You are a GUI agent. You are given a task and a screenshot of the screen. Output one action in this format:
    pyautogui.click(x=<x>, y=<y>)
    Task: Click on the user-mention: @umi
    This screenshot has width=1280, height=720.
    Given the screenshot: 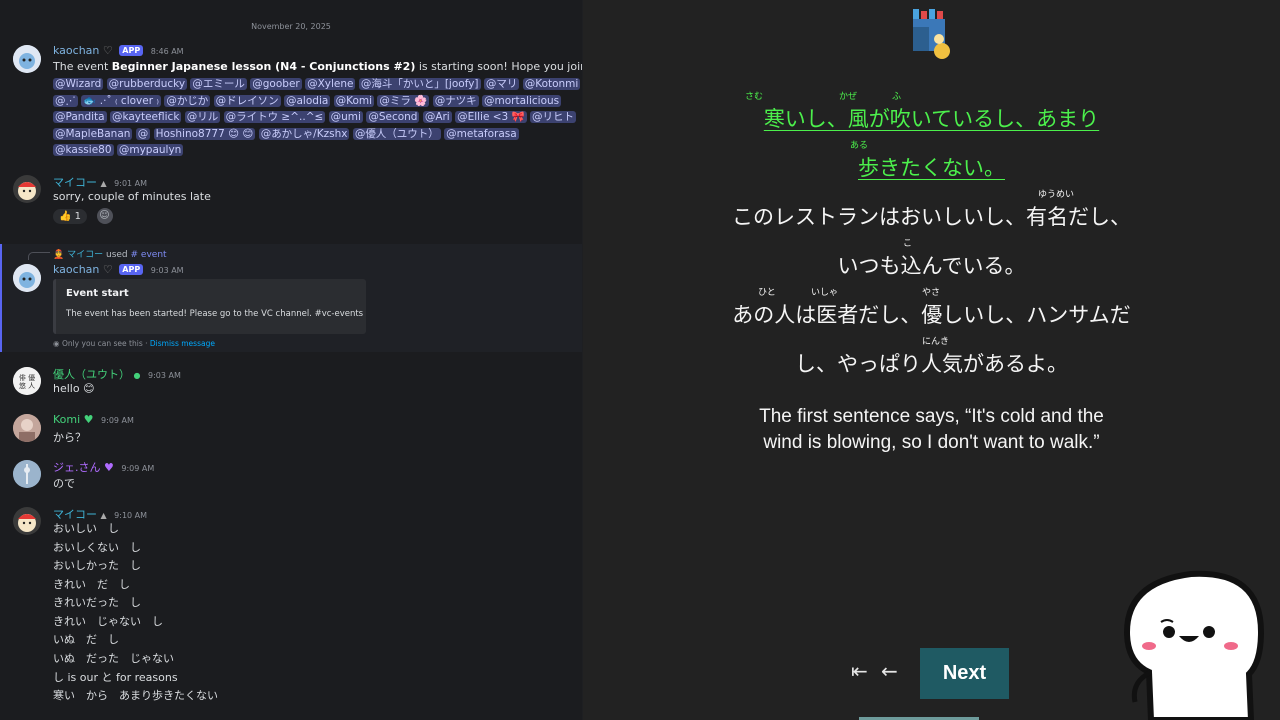 What is the action you would take?
    pyautogui.click(x=345, y=117)
    